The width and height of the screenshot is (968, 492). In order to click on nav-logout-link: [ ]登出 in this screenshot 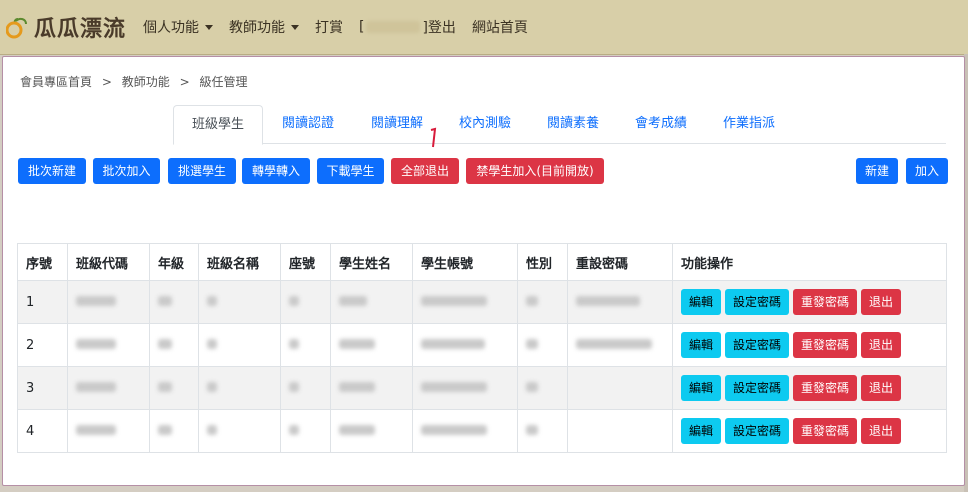, I will do `click(407, 27)`.